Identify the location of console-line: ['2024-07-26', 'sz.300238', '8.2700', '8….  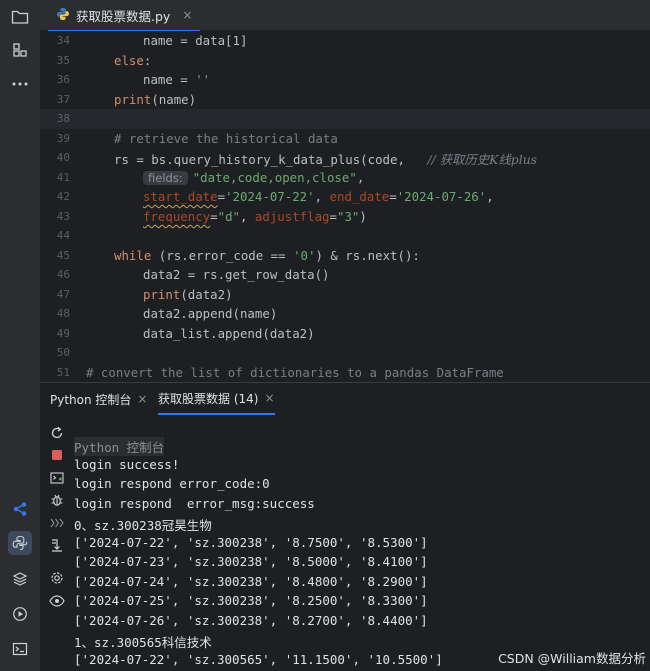
(251, 620).